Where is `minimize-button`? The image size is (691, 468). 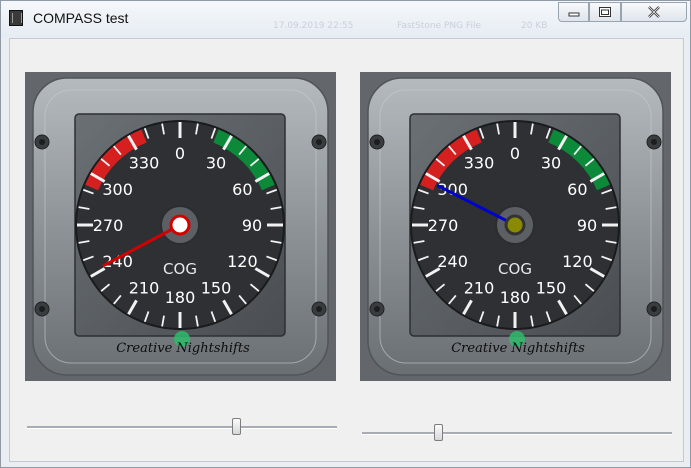
minimize-button is located at coordinates (573, 12).